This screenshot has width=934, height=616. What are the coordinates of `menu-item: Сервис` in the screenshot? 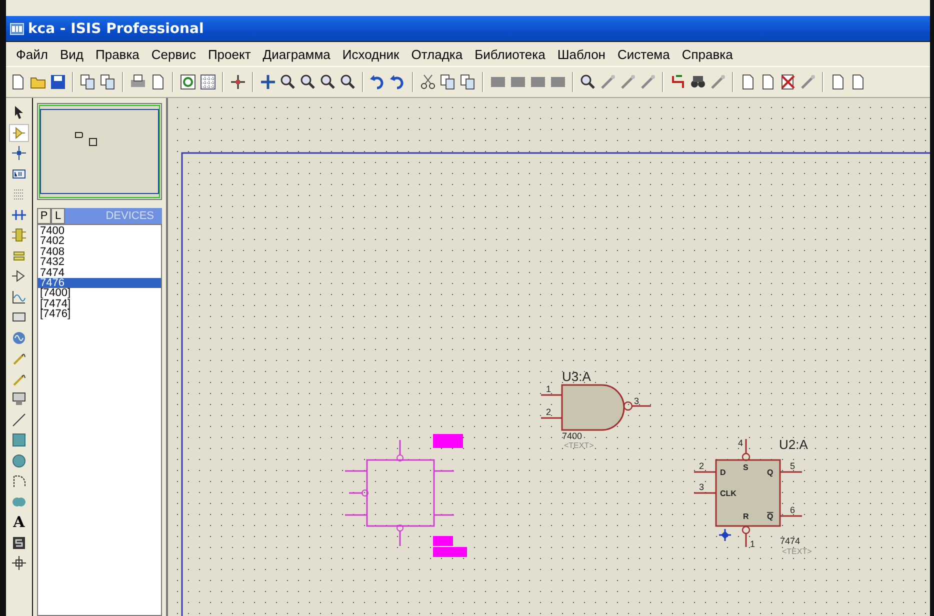 It's located at (173, 54).